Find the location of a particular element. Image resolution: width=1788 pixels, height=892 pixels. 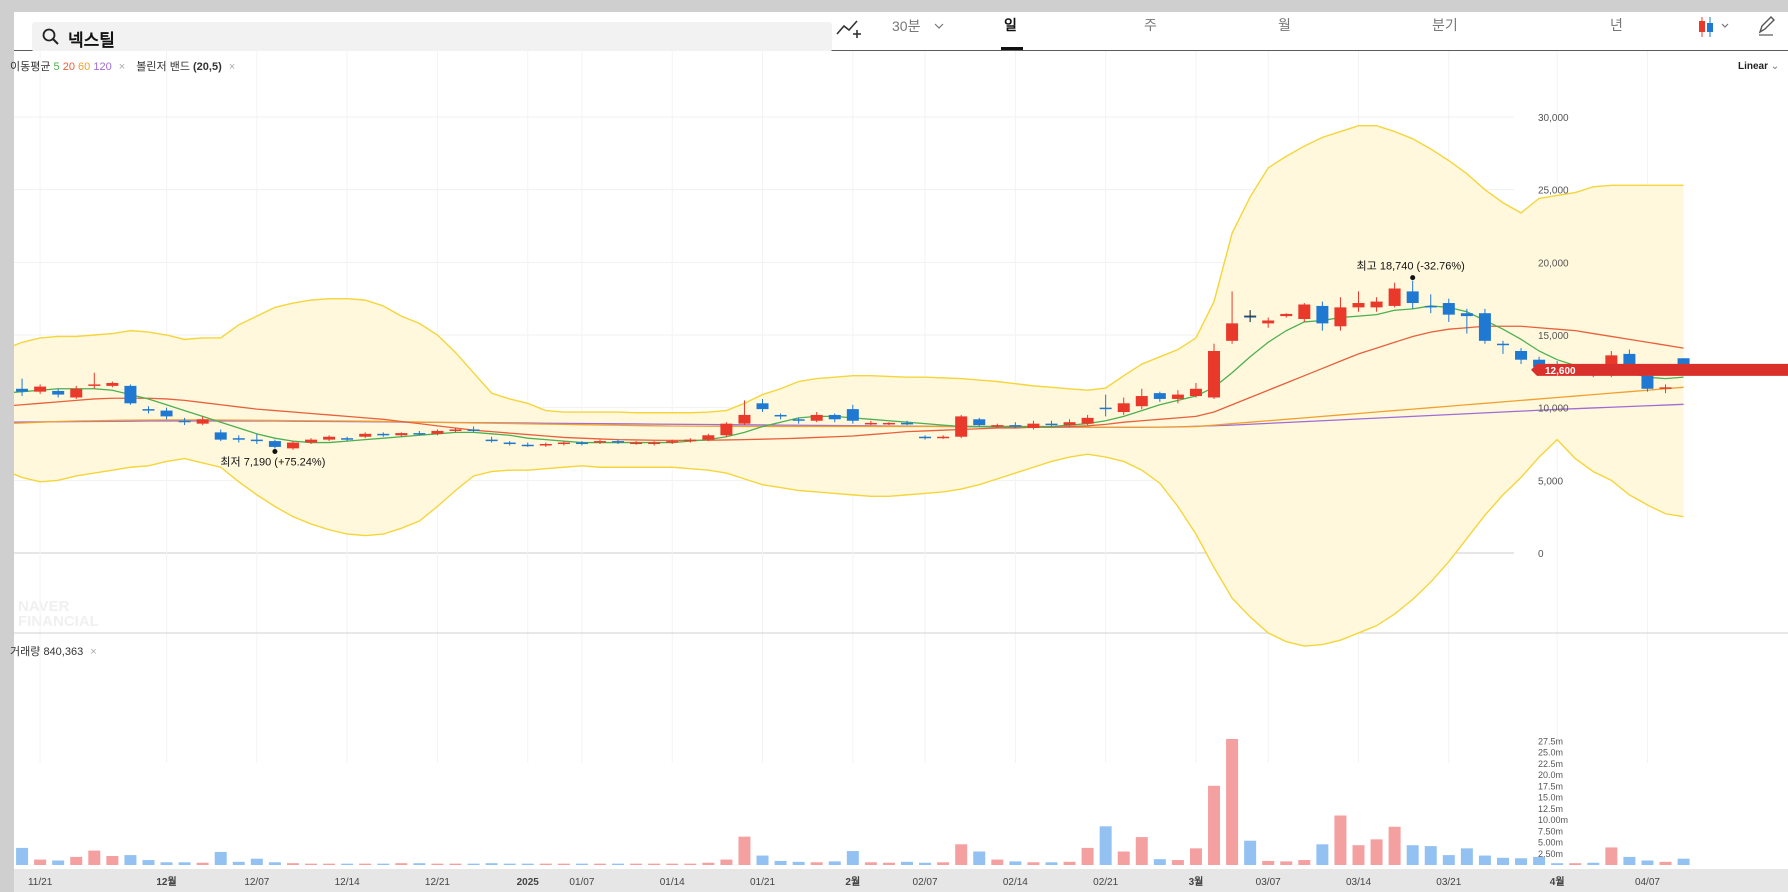

candle-type-icon is located at coordinates (1714, 27).